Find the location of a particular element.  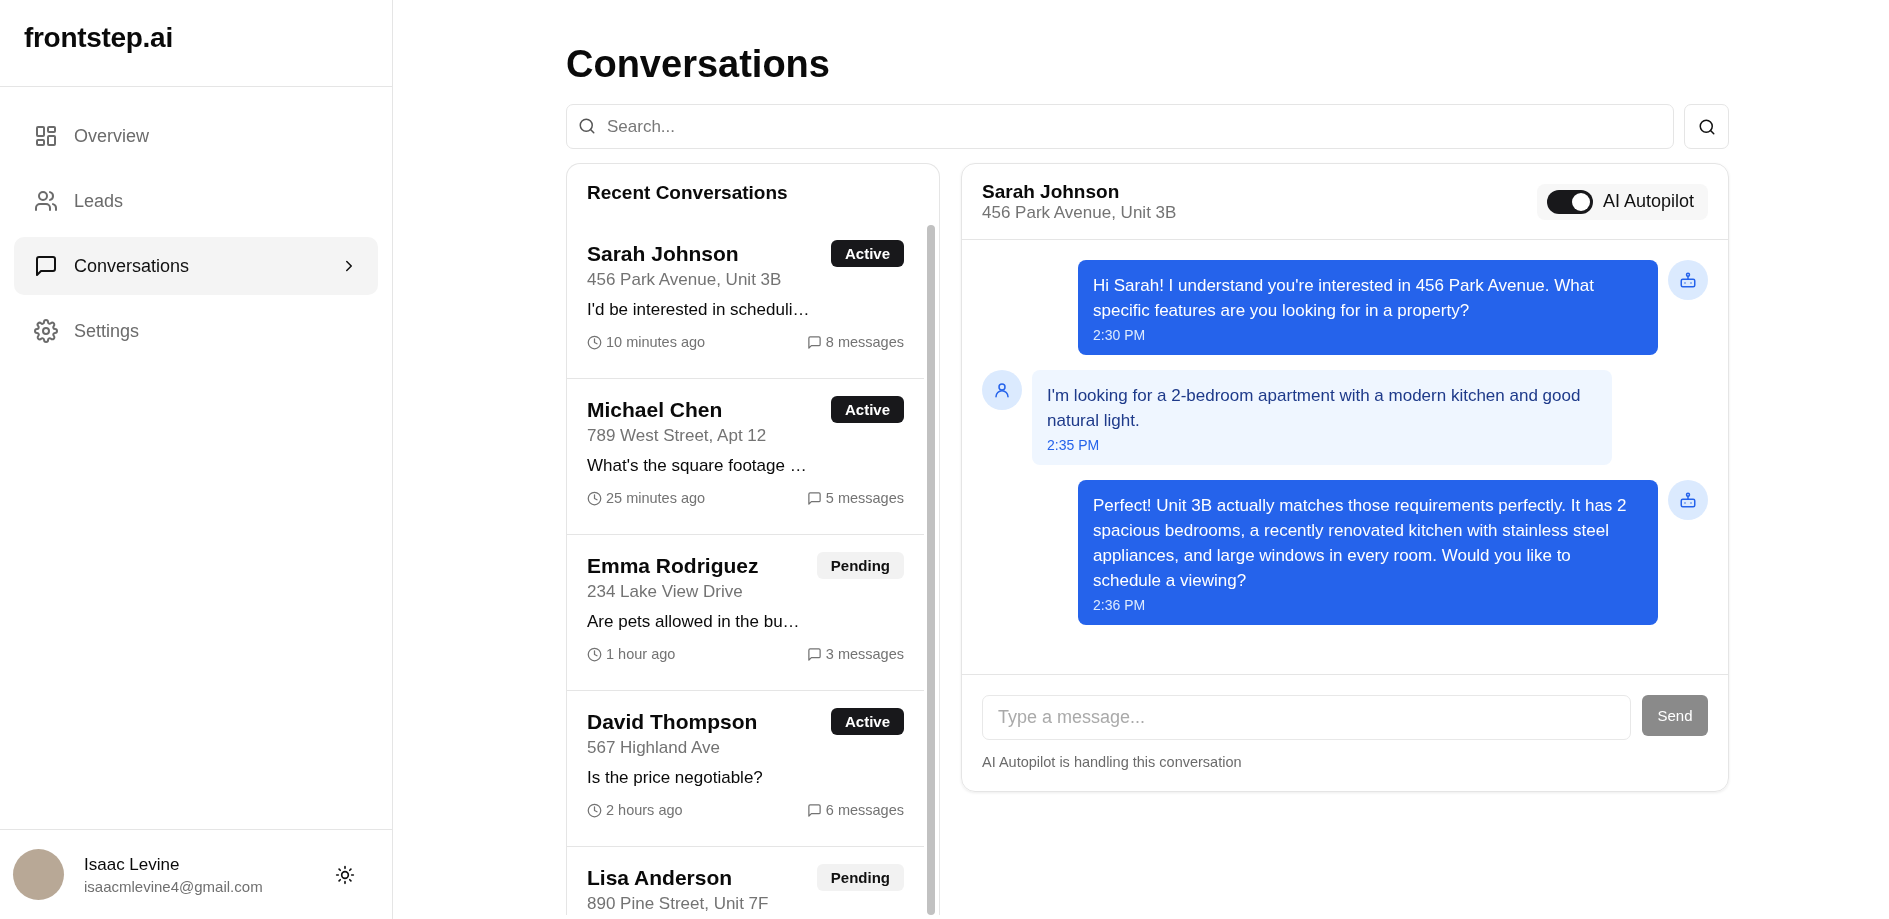

message-text: Perfect! Unit 3B actually matches those requirements perfectly. It has 2 spacious bedrooms, a recently renovated kitchen with stainless steel appliances, and large windows in every room. Would you like to schedule a viewing? is located at coordinates (1360, 543).